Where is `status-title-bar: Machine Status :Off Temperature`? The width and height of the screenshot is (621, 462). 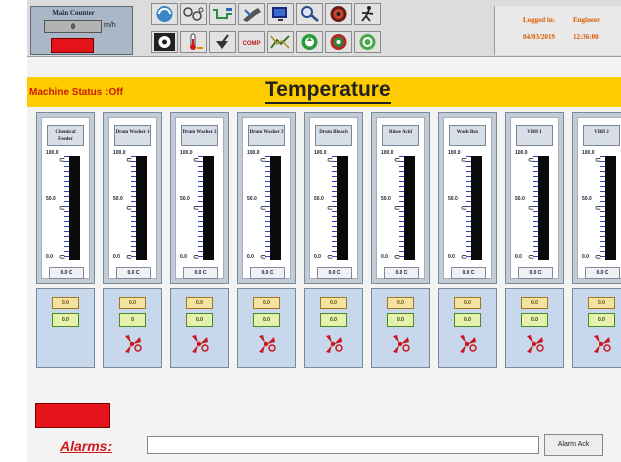 status-title-bar: Machine Status :Off Temperature is located at coordinates (324, 92).